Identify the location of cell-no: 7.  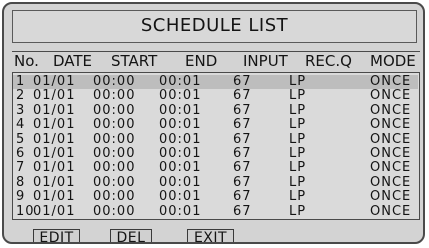
(21, 168).